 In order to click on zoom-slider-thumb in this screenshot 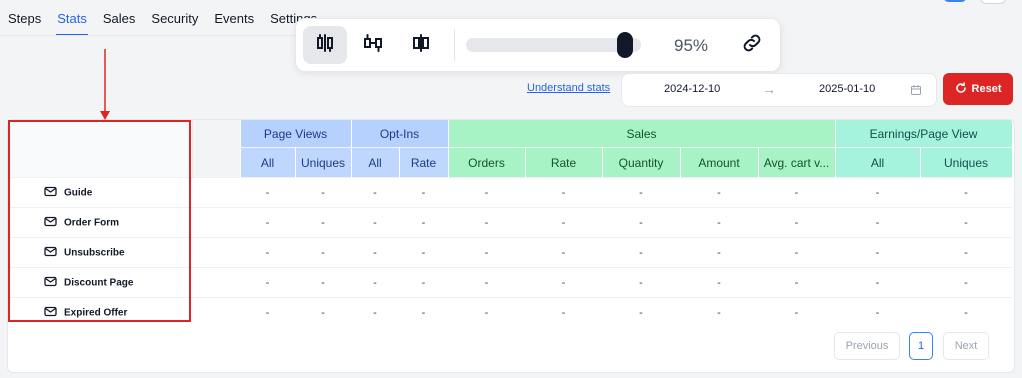, I will do `click(625, 45)`.